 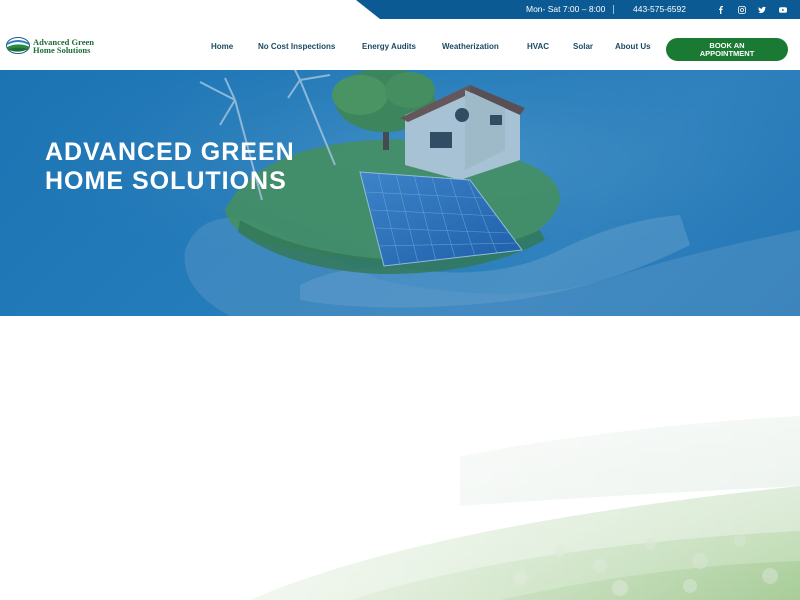 What do you see at coordinates (566, 9) in the screenshot?
I see `business-hours: Mon- Sat 7:00 – 8:00` at bounding box center [566, 9].